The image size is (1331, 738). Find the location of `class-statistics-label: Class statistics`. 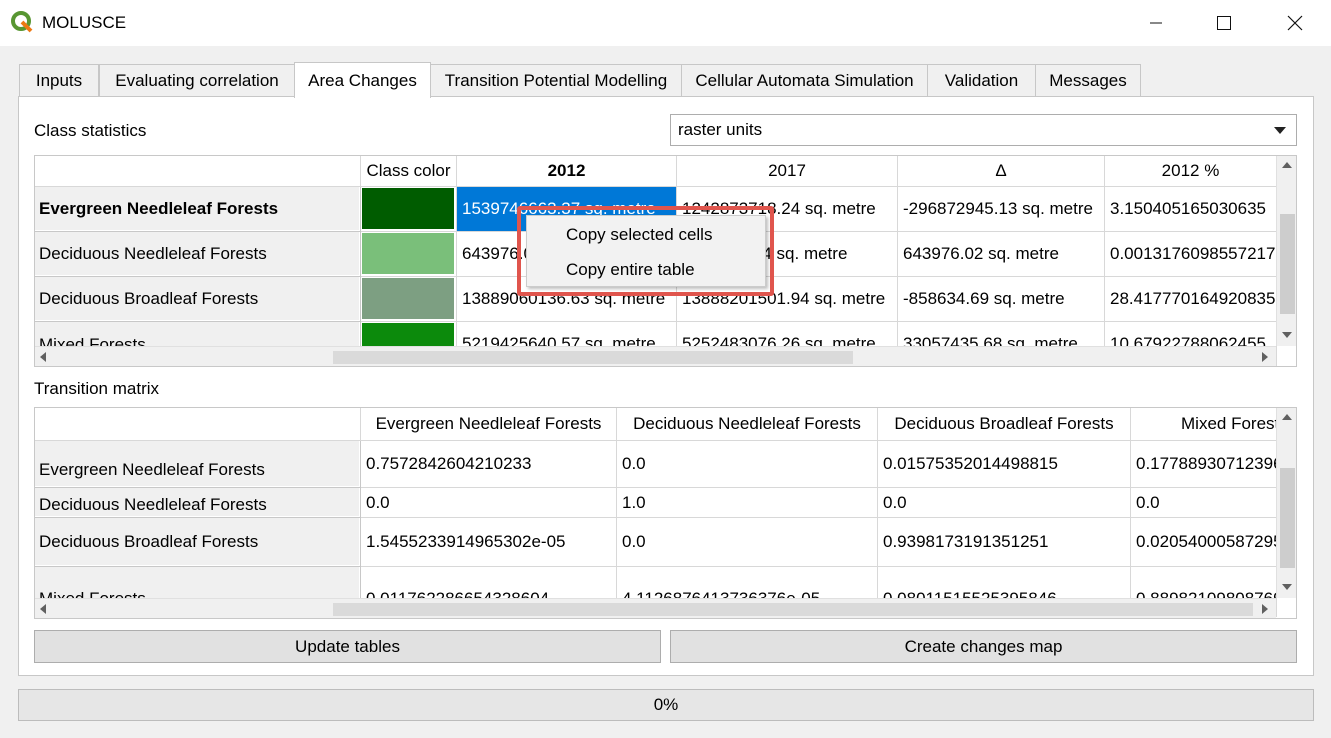

class-statistics-label: Class statistics is located at coordinates (90, 130).